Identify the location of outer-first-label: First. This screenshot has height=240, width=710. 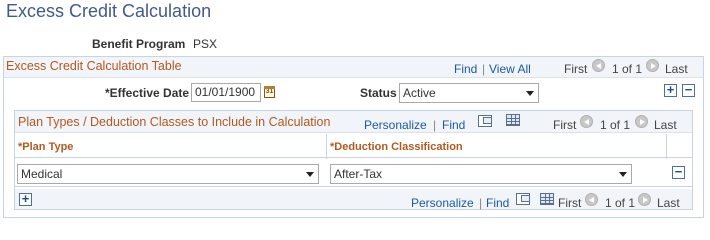
(576, 69).